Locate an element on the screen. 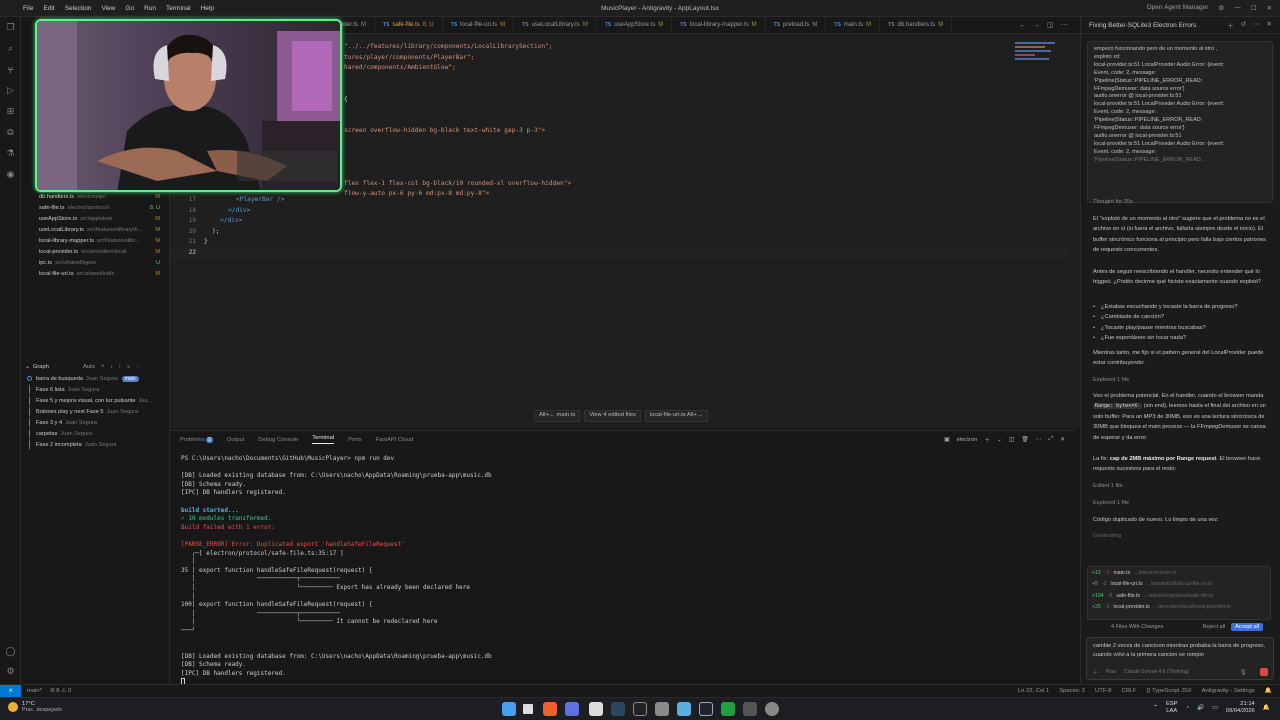  graph-actions: ⑂ ↓ ↑ ↻ ⋯ is located at coordinates (121, 367).